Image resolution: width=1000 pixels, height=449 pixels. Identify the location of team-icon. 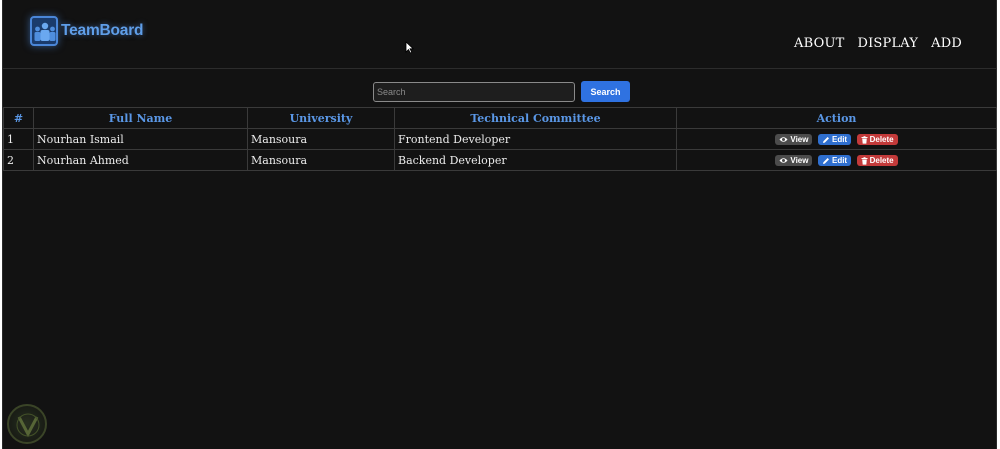
(44, 31).